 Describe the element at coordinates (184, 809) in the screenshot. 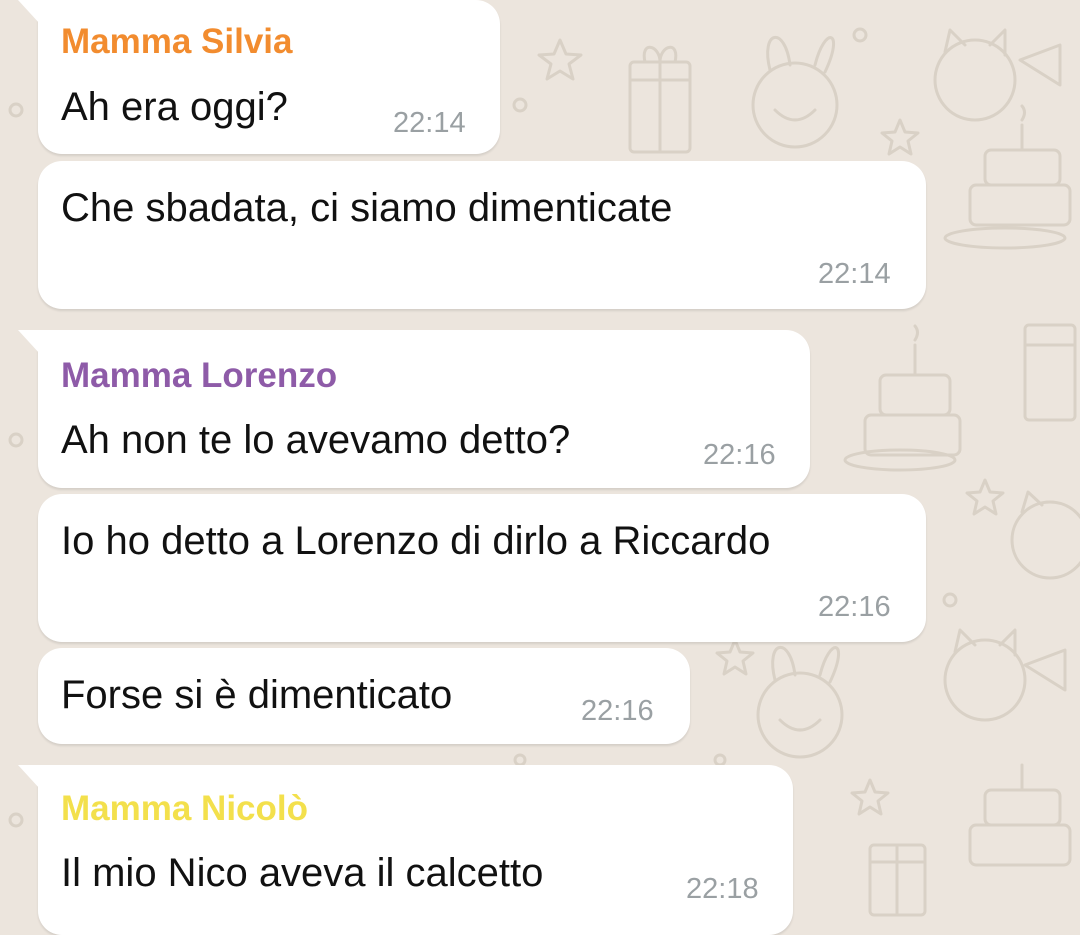

I see `sender-name: Mamma Nicolò` at that location.